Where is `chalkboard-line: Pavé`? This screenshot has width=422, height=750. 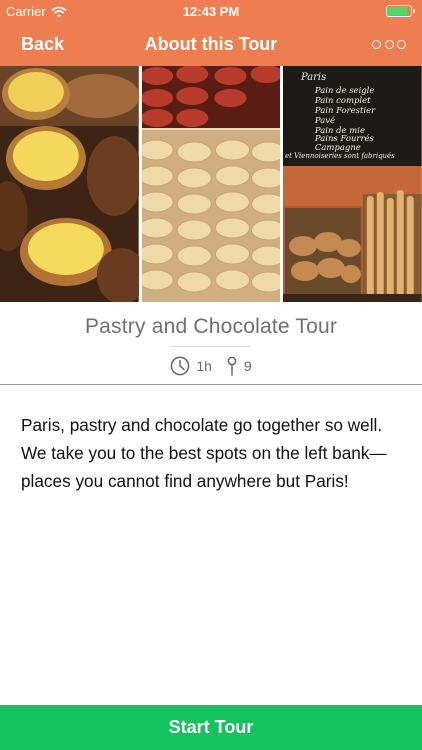
chalkboard-line: Pavé is located at coordinates (324, 120).